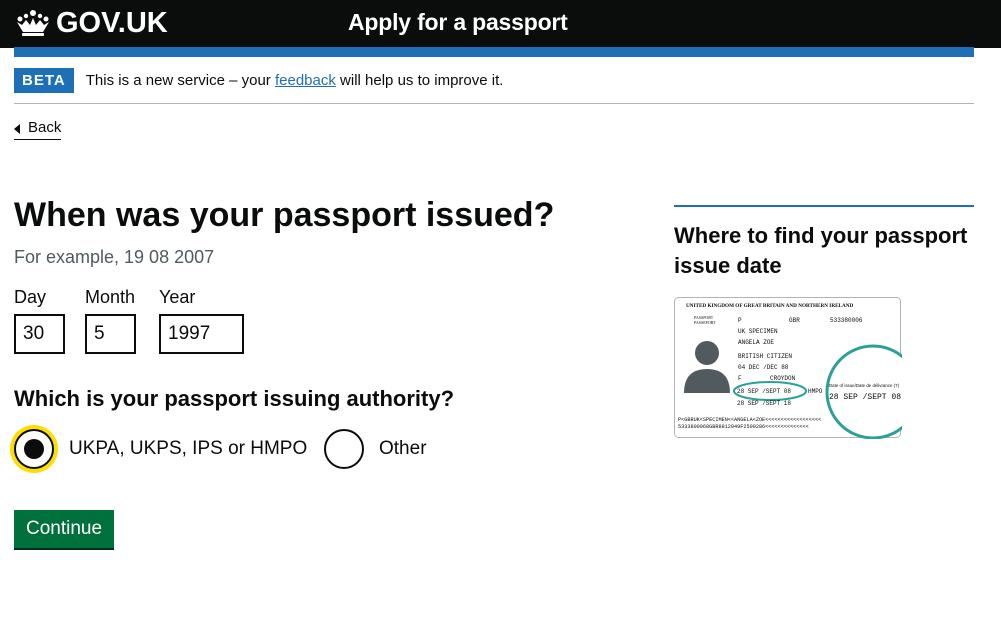 Image resolution: width=1001 pixels, height=618 pixels. I want to click on svg-text: 533380006, so click(846, 320).